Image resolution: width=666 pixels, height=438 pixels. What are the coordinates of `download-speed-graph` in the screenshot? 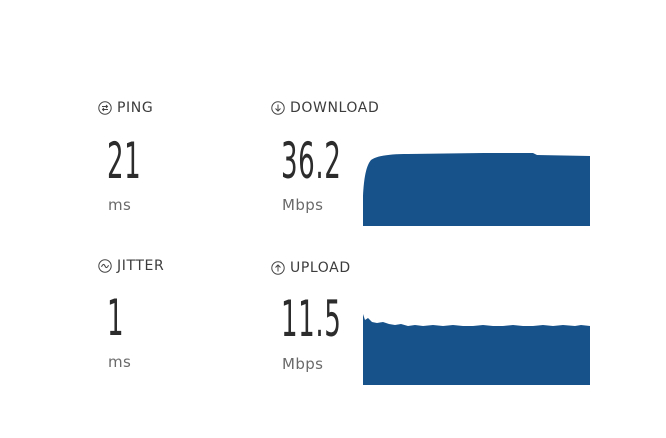 It's located at (476, 189).